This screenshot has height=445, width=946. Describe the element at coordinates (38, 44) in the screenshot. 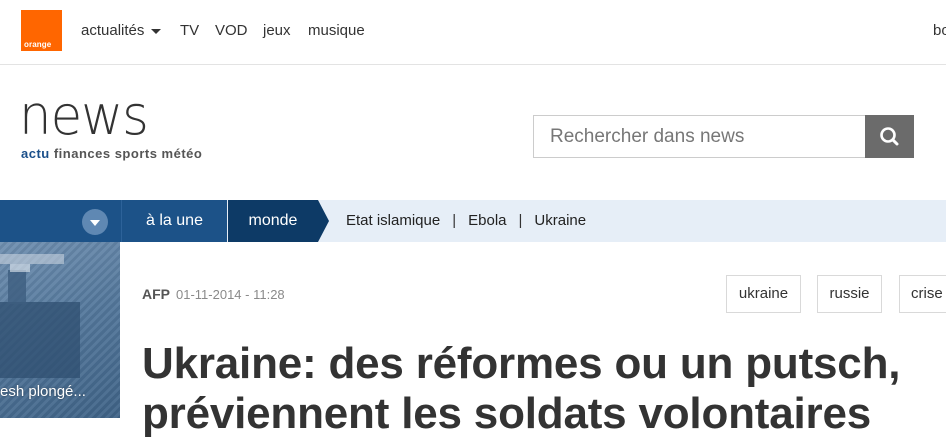

I see `logo-text: orange` at that location.